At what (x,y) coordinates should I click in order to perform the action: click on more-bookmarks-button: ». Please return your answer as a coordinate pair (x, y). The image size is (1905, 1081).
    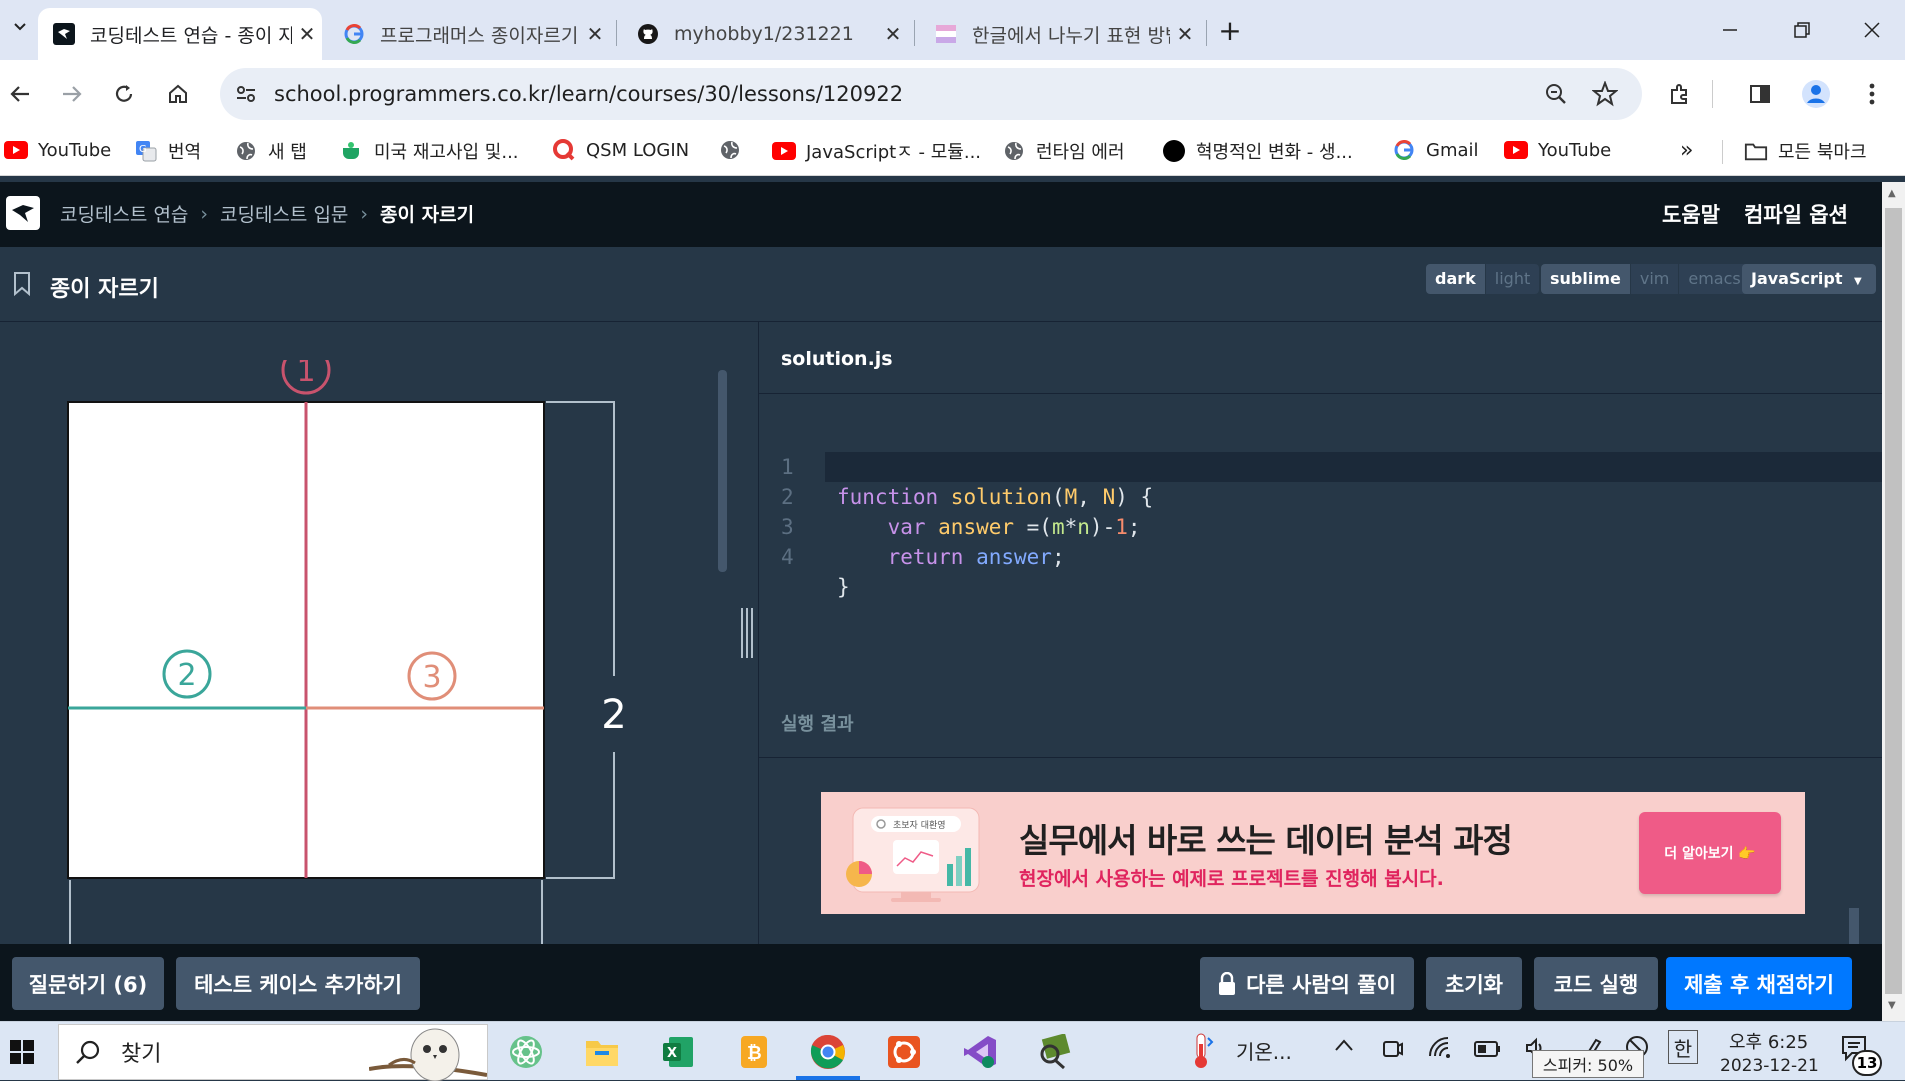
    Looking at the image, I should click on (1686, 150).